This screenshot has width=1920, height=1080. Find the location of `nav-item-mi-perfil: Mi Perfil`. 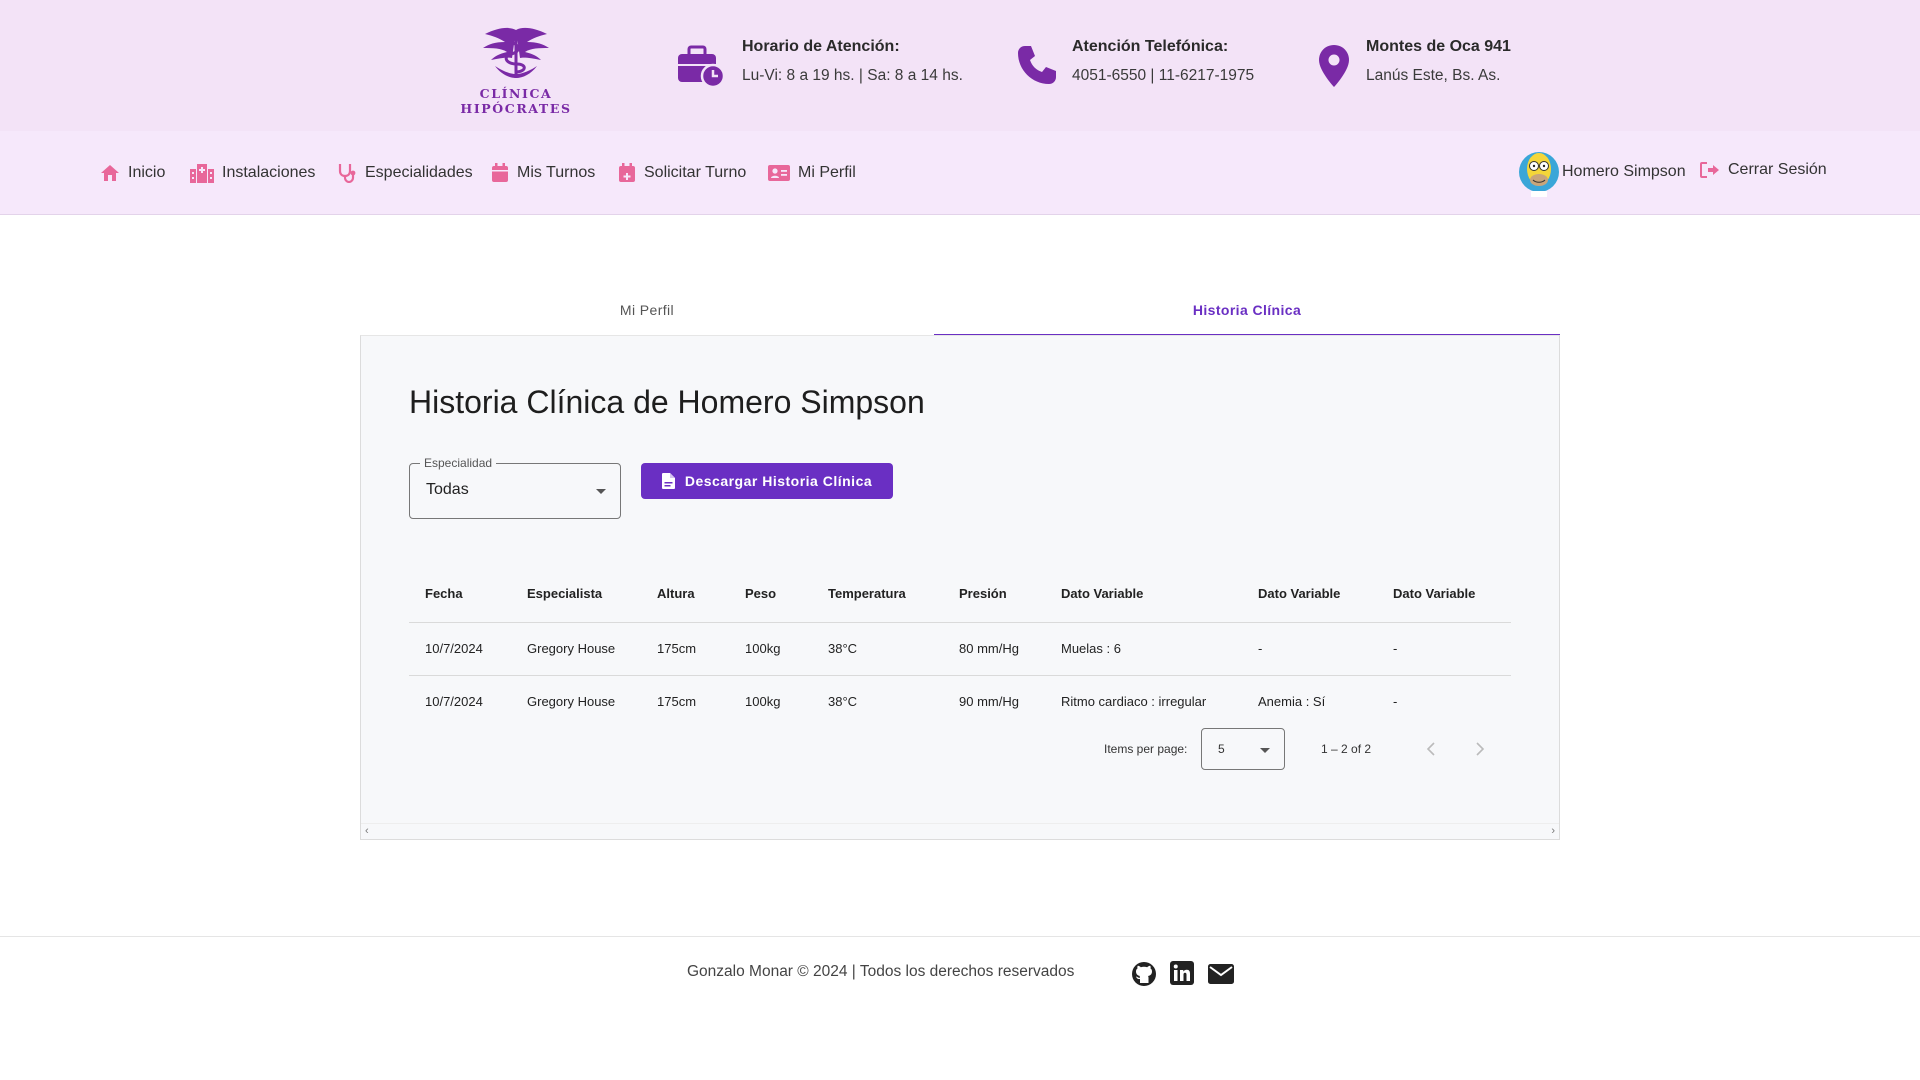

nav-item-mi-perfil: Mi Perfil is located at coordinates (812, 173).